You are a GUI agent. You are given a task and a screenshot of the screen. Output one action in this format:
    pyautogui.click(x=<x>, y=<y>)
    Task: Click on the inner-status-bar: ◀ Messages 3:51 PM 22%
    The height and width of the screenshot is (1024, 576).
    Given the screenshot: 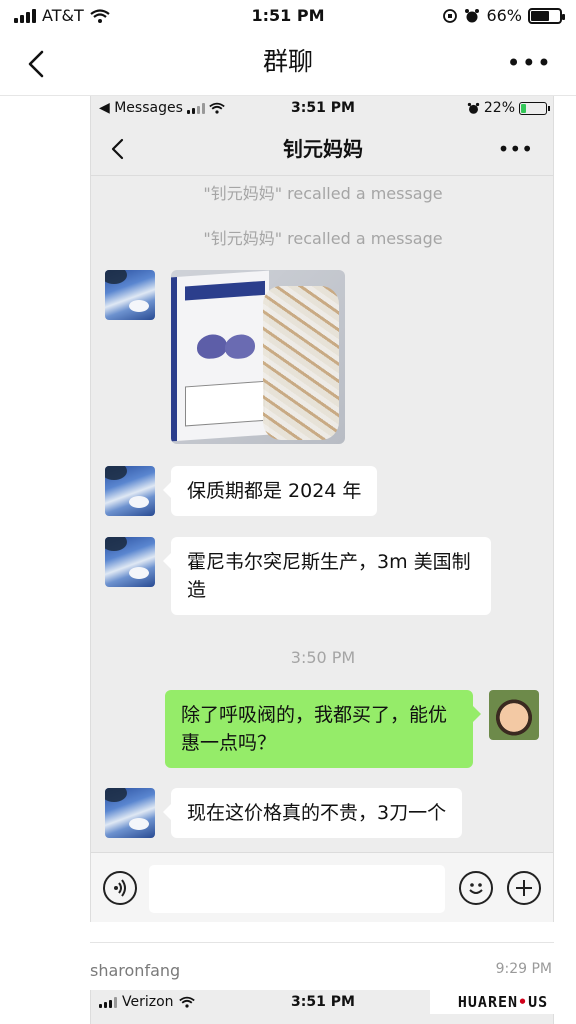 What is the action you would take?
    pyautogui.click(x=322, y=109)
    